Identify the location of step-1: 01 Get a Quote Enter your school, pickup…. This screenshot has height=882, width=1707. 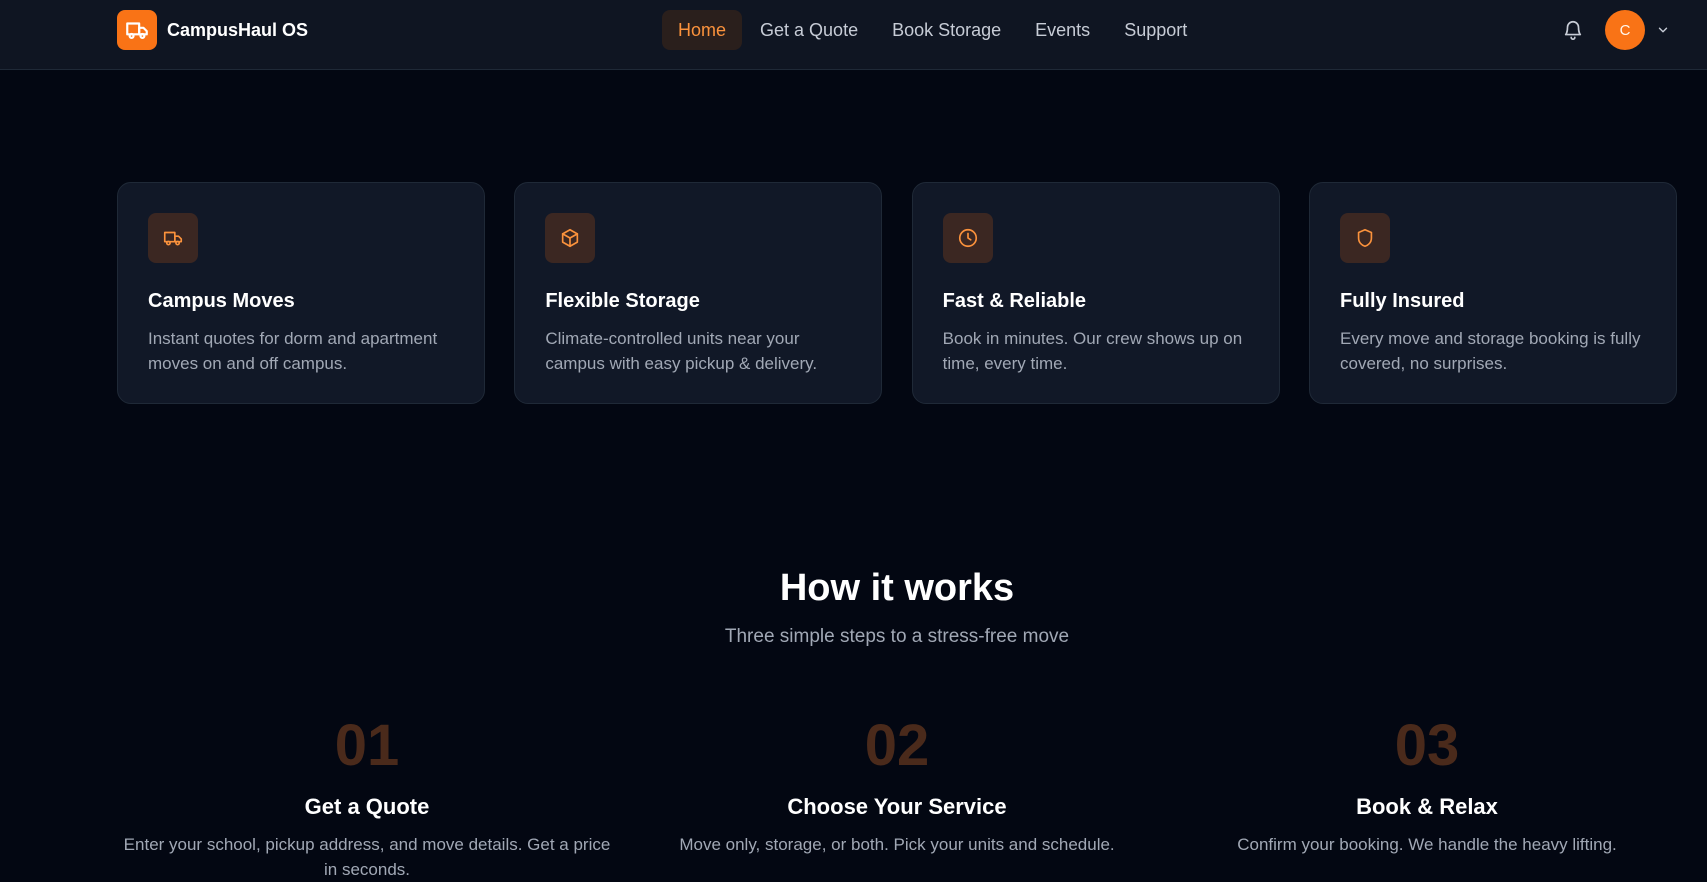
(367, 796).